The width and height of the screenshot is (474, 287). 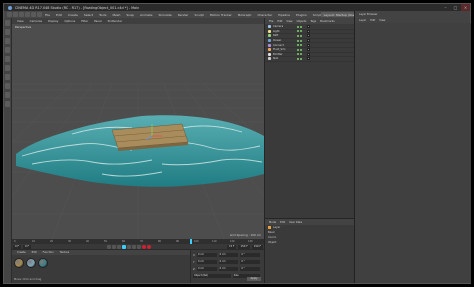 I want to click on current-frame-field: 0 F, so click(x=17, y=246).